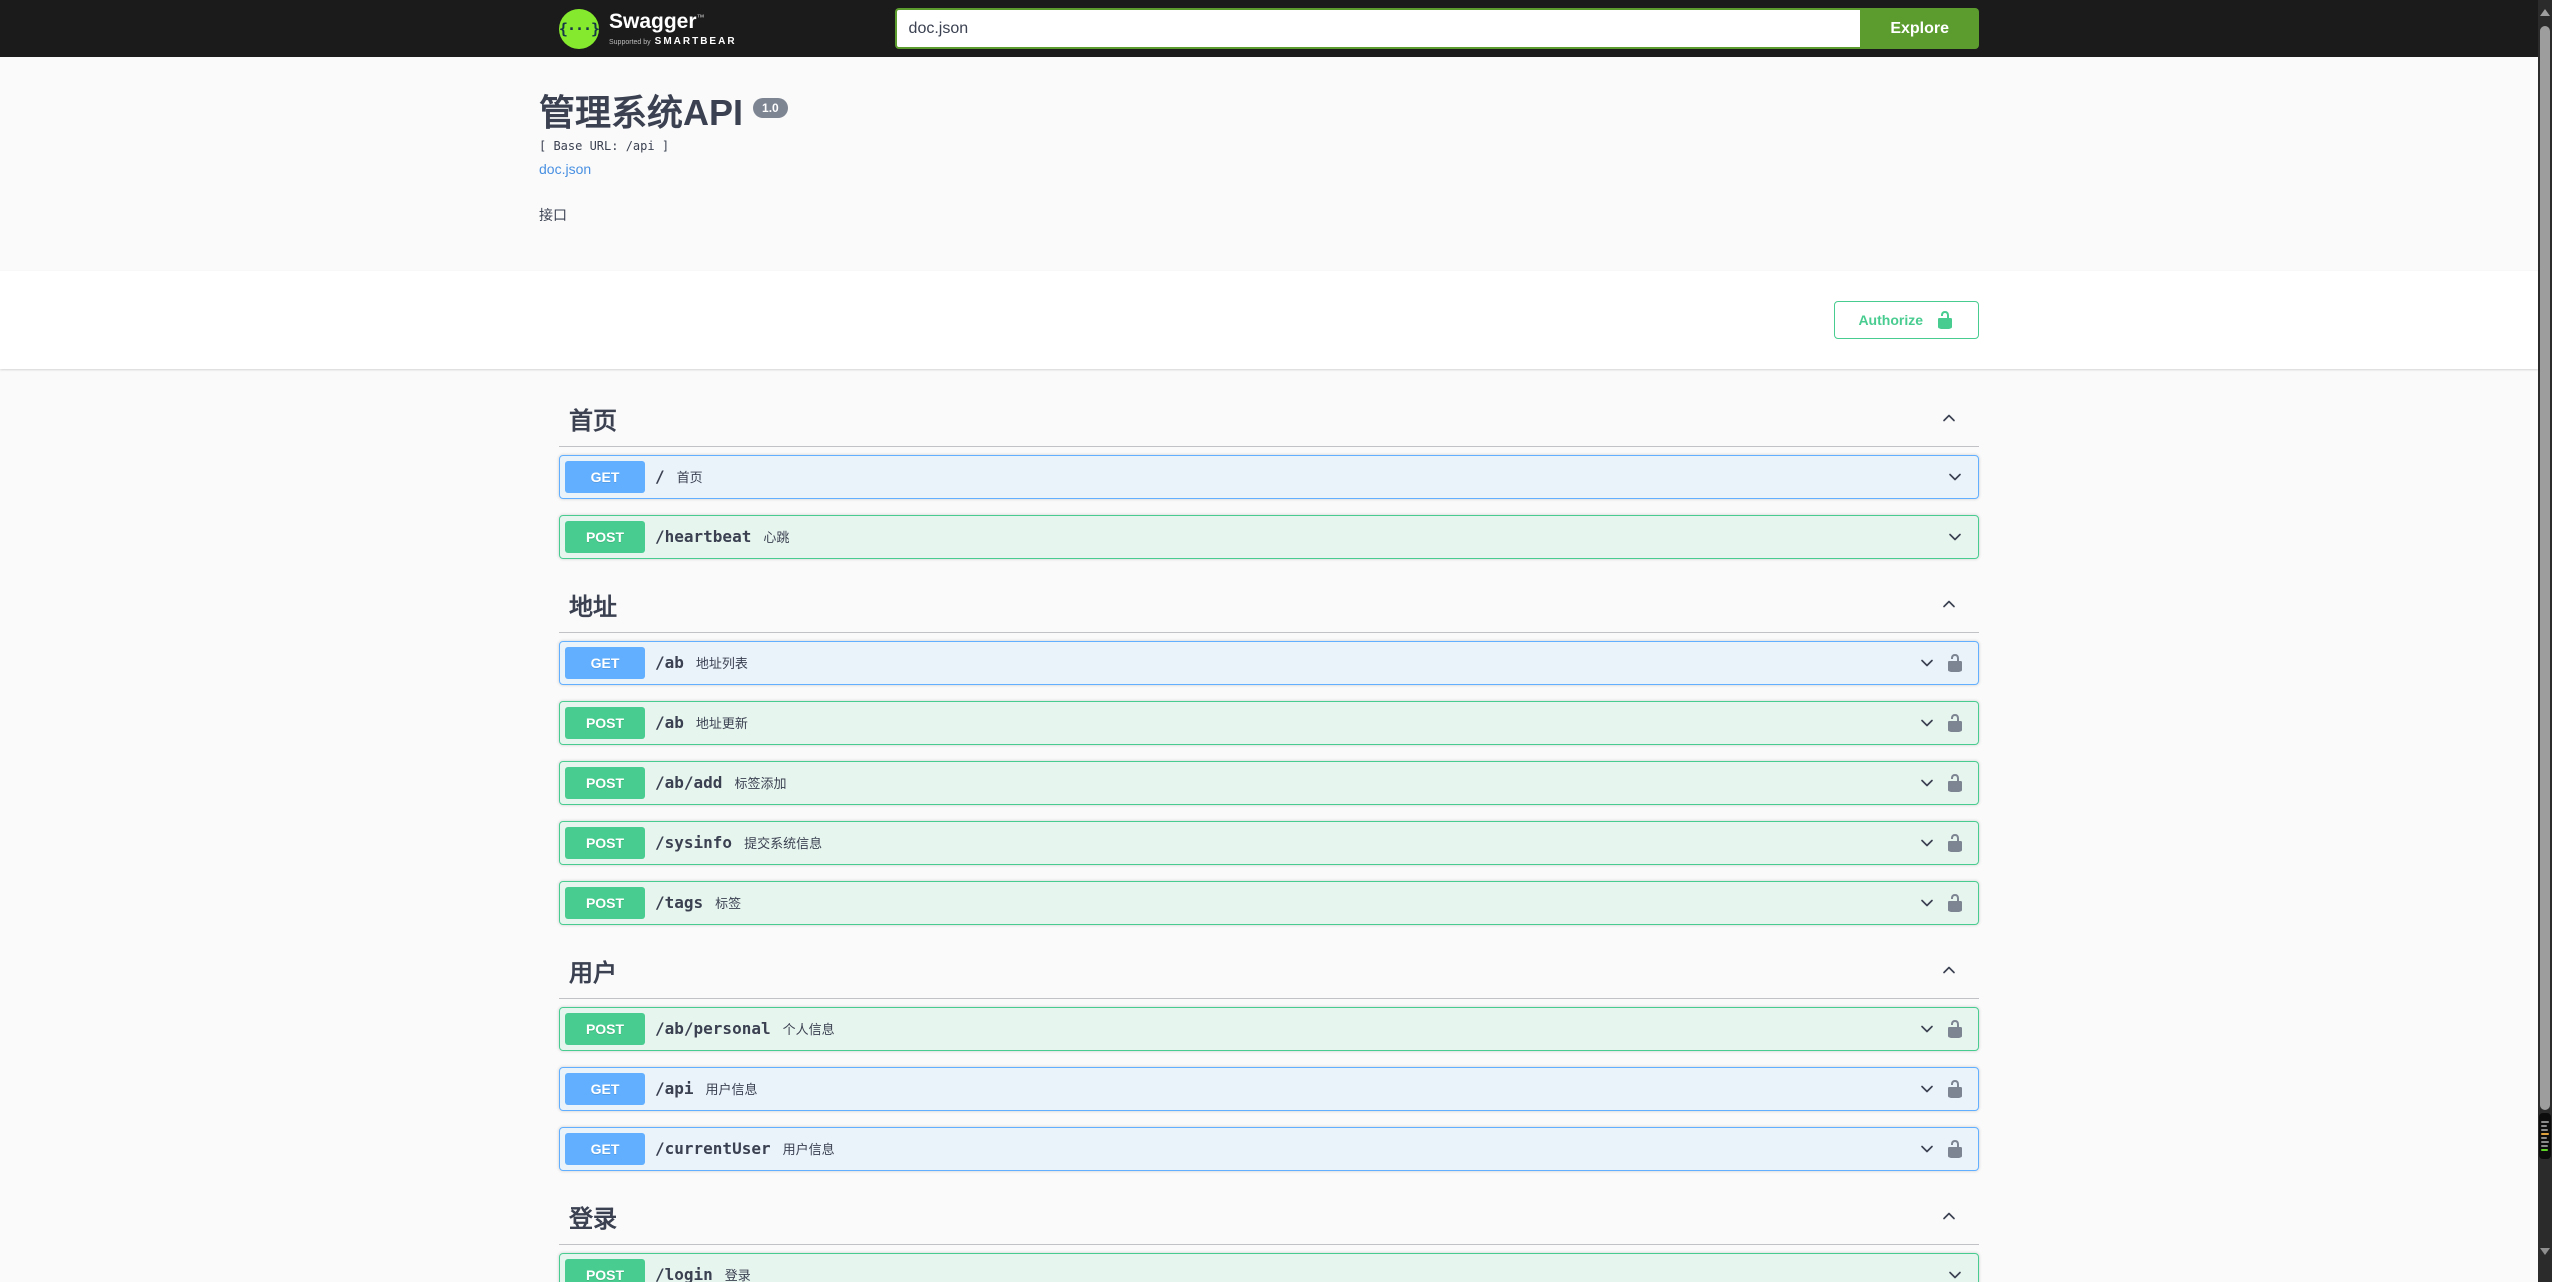 This screenshot has height=1282, width=2552. Describe the element at coordinates (776, 538) in the screenshot. I see `operation-summary: 心跳` at that location.